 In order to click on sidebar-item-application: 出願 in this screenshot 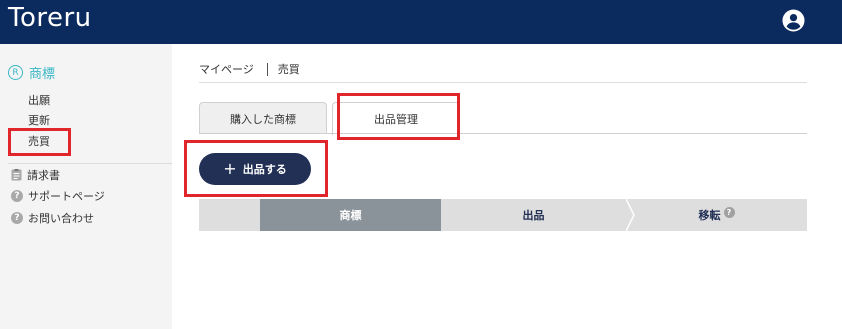, I will do `click(39, 100)`.